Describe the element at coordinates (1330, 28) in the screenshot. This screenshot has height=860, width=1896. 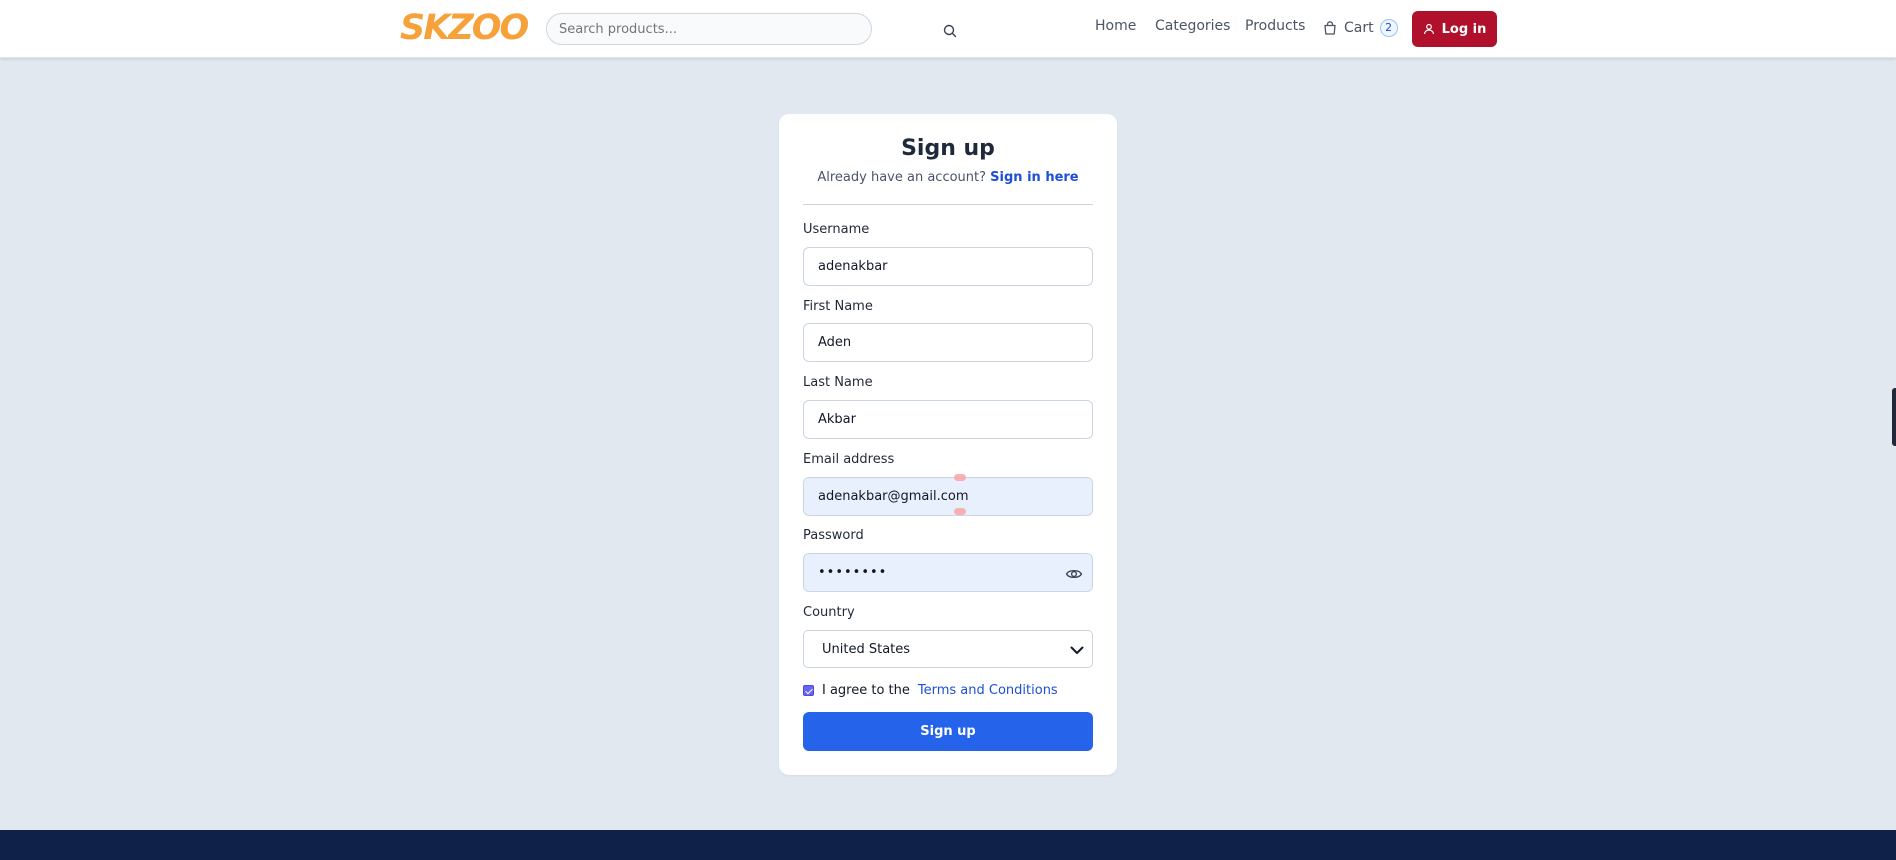
I see `shopping-bag-icon` at that location.